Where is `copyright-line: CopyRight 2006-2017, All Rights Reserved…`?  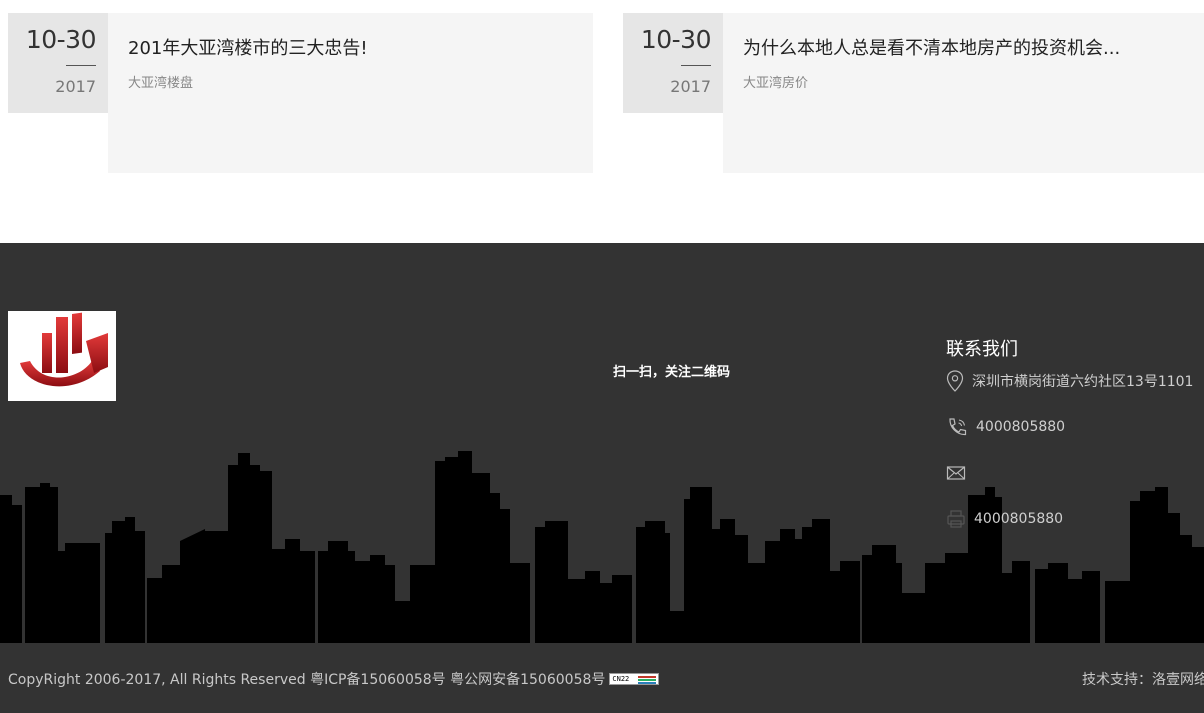
copyright-line: CopyRight 2006-2017, All Rights Reserved… is located at coordinates (334, 679).